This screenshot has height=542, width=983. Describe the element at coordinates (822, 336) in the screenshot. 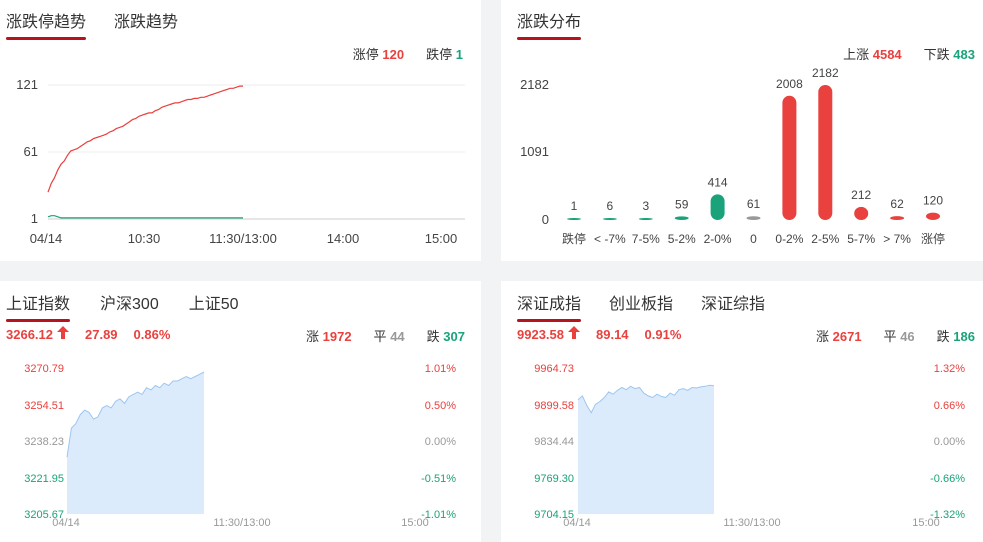

I see `sz-up-label: 涨` at that location.